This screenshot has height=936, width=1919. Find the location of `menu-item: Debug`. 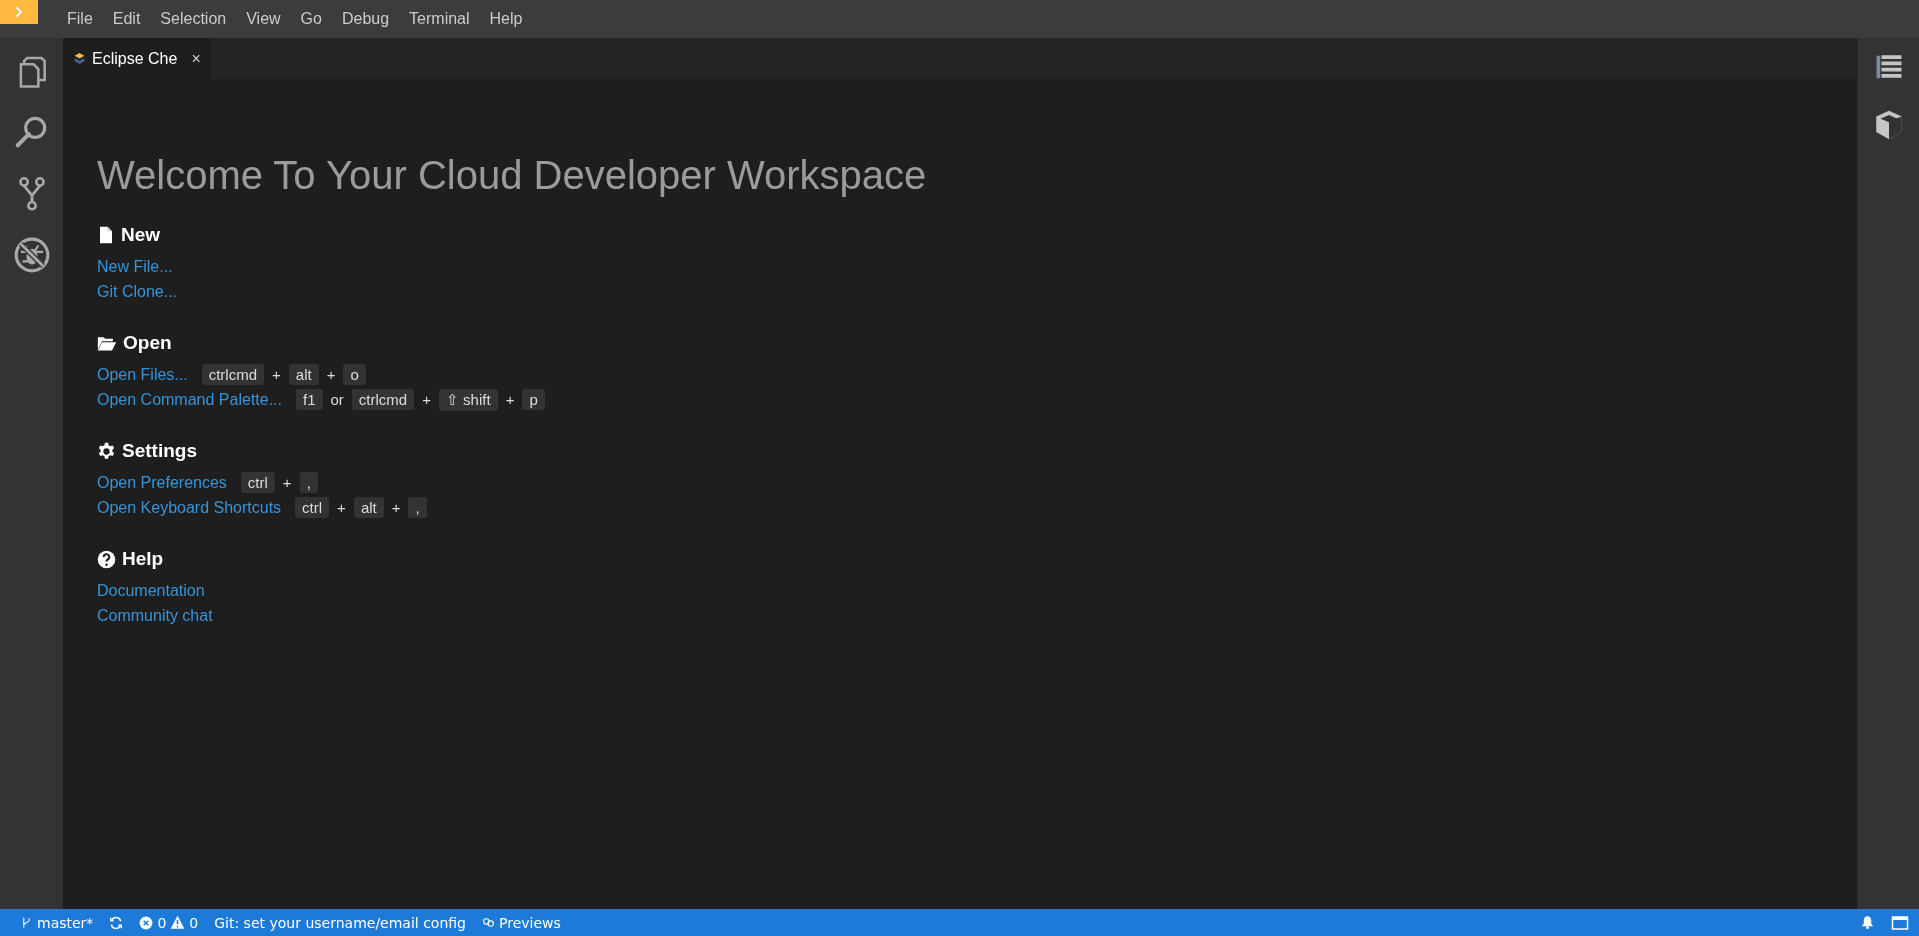

menu-item: Debug is located at coordinates (365, 19).